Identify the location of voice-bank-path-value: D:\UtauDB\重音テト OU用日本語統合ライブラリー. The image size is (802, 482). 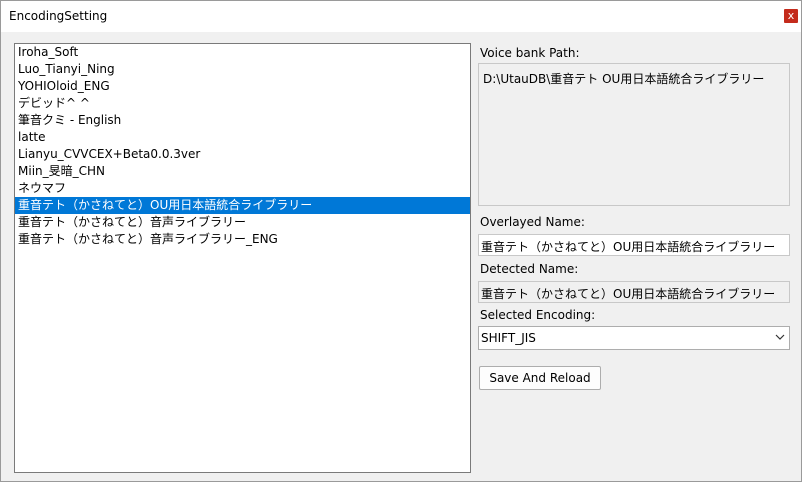
(624, 79).